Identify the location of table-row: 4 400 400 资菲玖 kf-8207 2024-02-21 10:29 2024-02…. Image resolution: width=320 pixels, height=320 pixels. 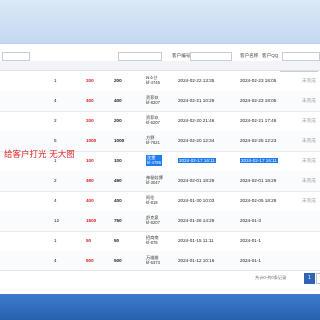
(160, 101).